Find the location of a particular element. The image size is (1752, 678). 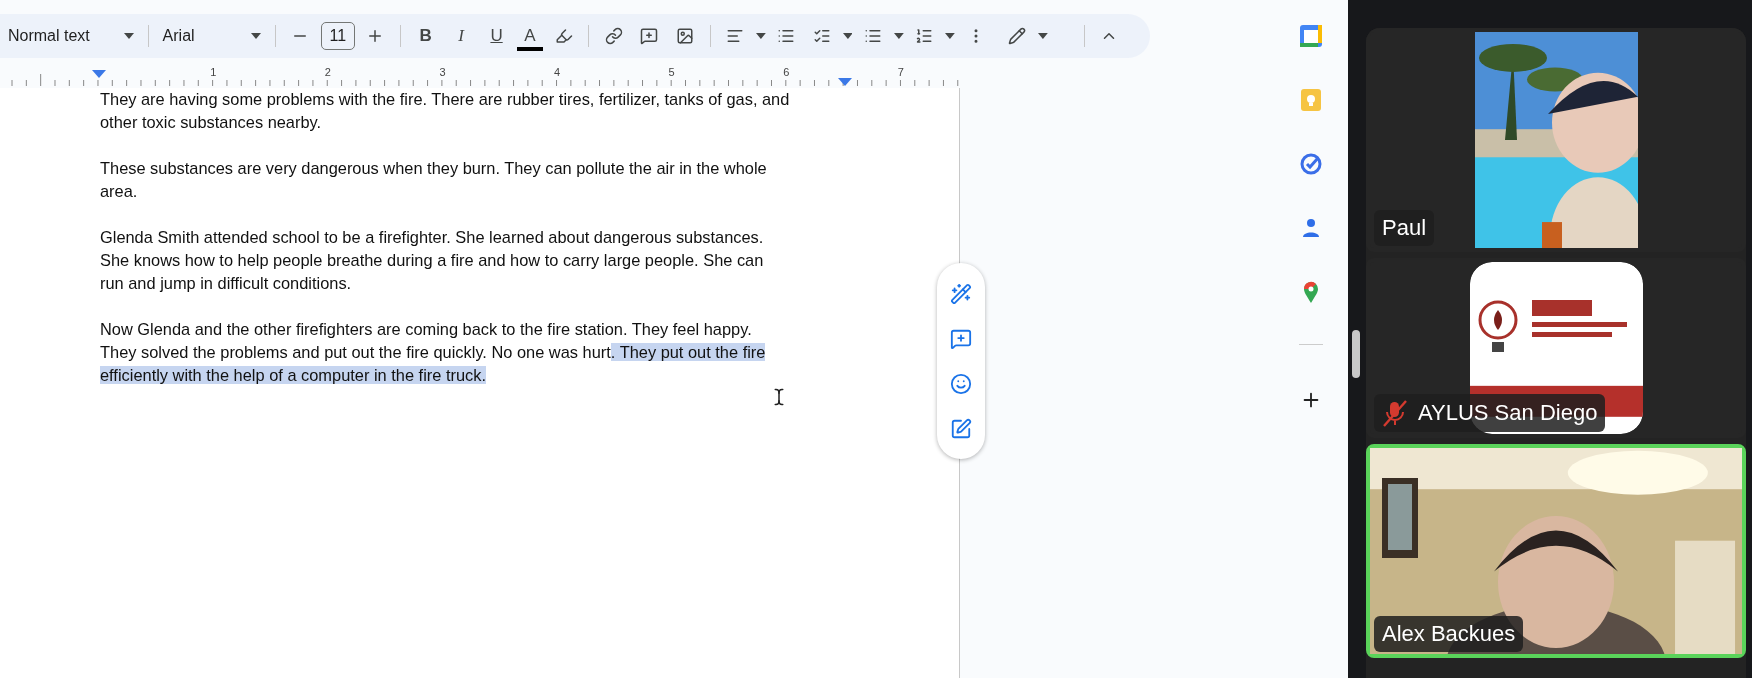

ruler-number: 3 is located at coordinates (442, 73).